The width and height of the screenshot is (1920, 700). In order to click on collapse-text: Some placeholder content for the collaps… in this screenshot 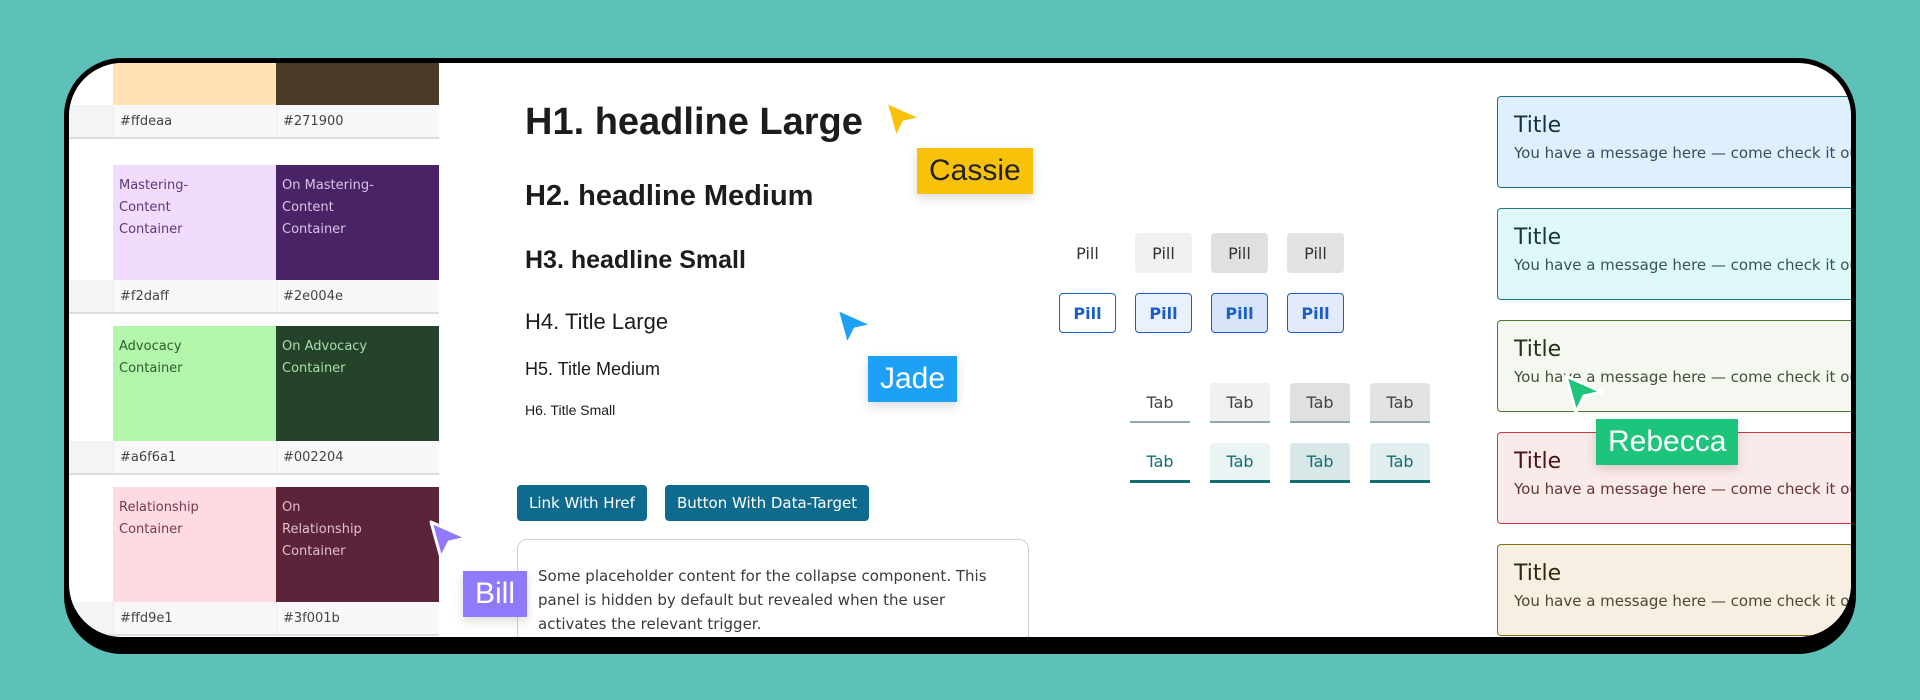, I will do `click(762, 600)`.